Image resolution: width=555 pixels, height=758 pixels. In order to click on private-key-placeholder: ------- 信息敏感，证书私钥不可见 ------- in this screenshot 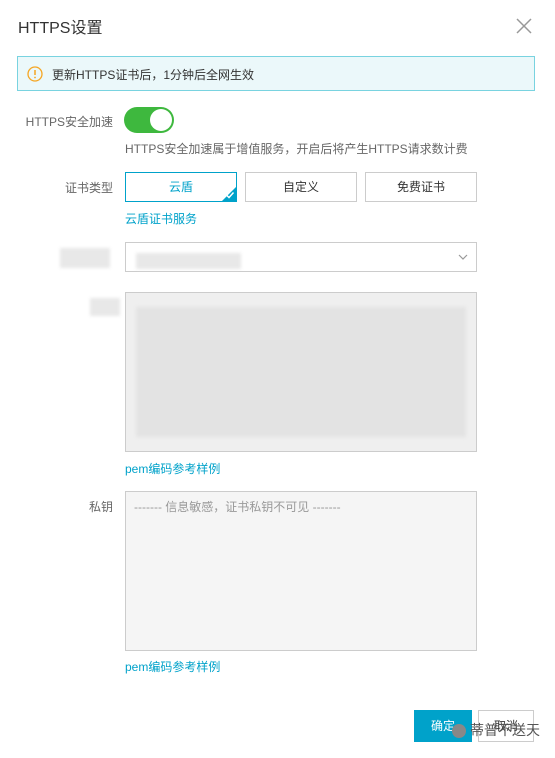, I will do `click(237, 507)`.